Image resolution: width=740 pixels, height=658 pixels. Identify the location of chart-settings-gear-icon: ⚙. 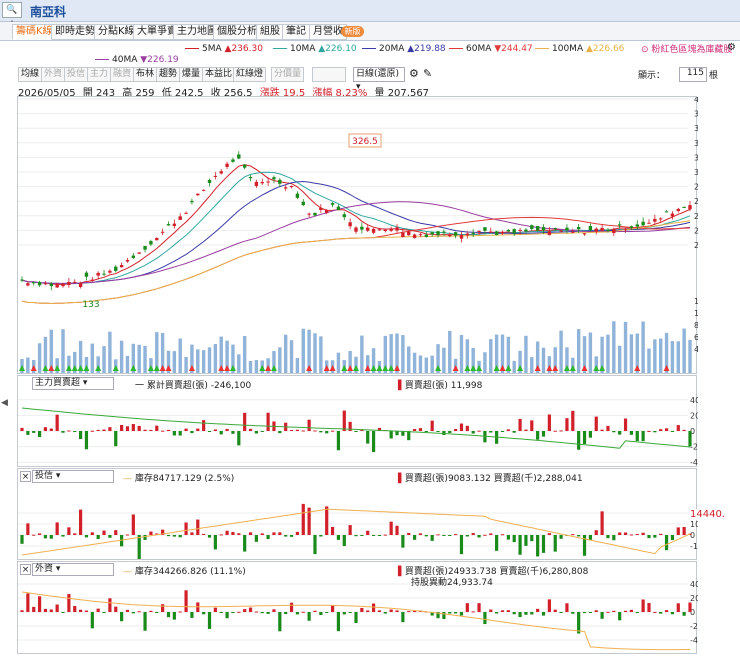
(414, 73).